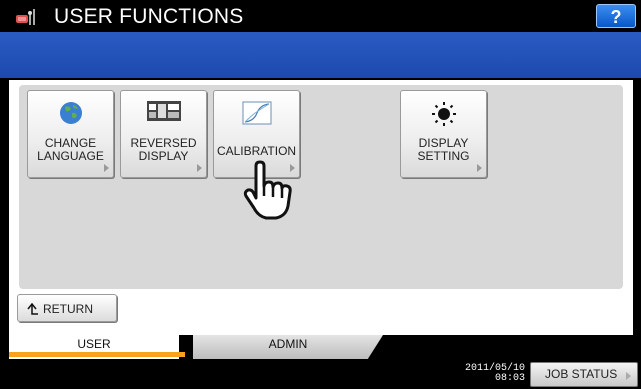 This screenshot has height=389, width=641. Describe the element at coordinates (149, 16) in the screenshot. I see `page-title: USER FUNCTIONS` at that location.